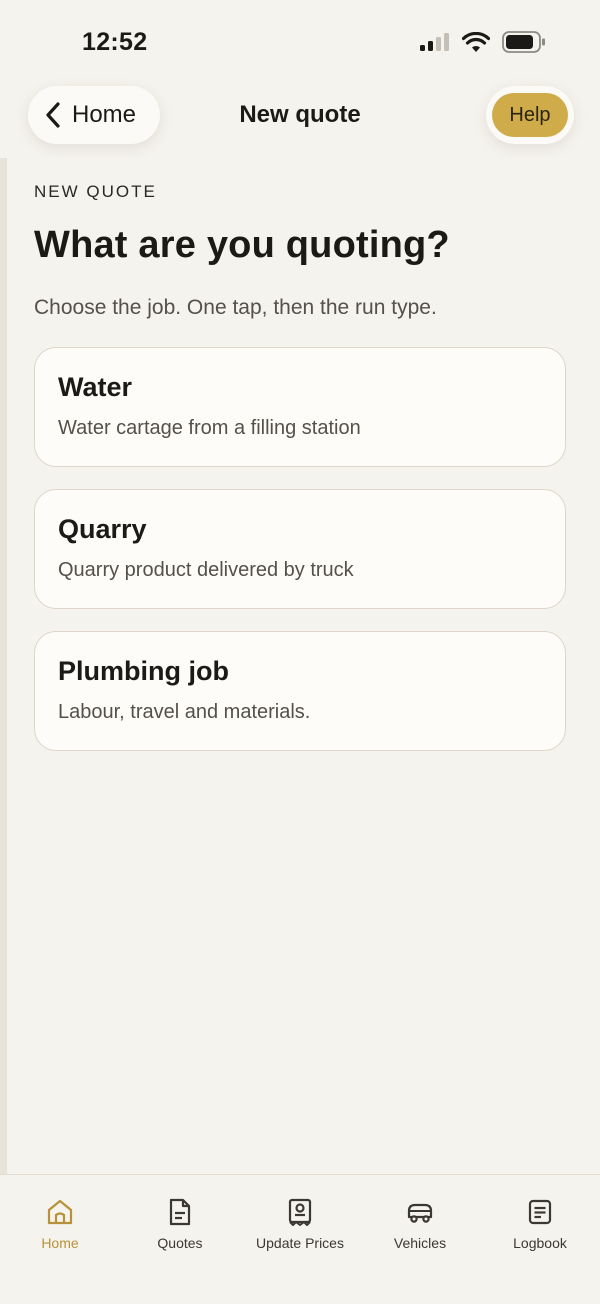 This screenshot has width=600, height=1304. I want to click on status-icons, so click(483, 42).